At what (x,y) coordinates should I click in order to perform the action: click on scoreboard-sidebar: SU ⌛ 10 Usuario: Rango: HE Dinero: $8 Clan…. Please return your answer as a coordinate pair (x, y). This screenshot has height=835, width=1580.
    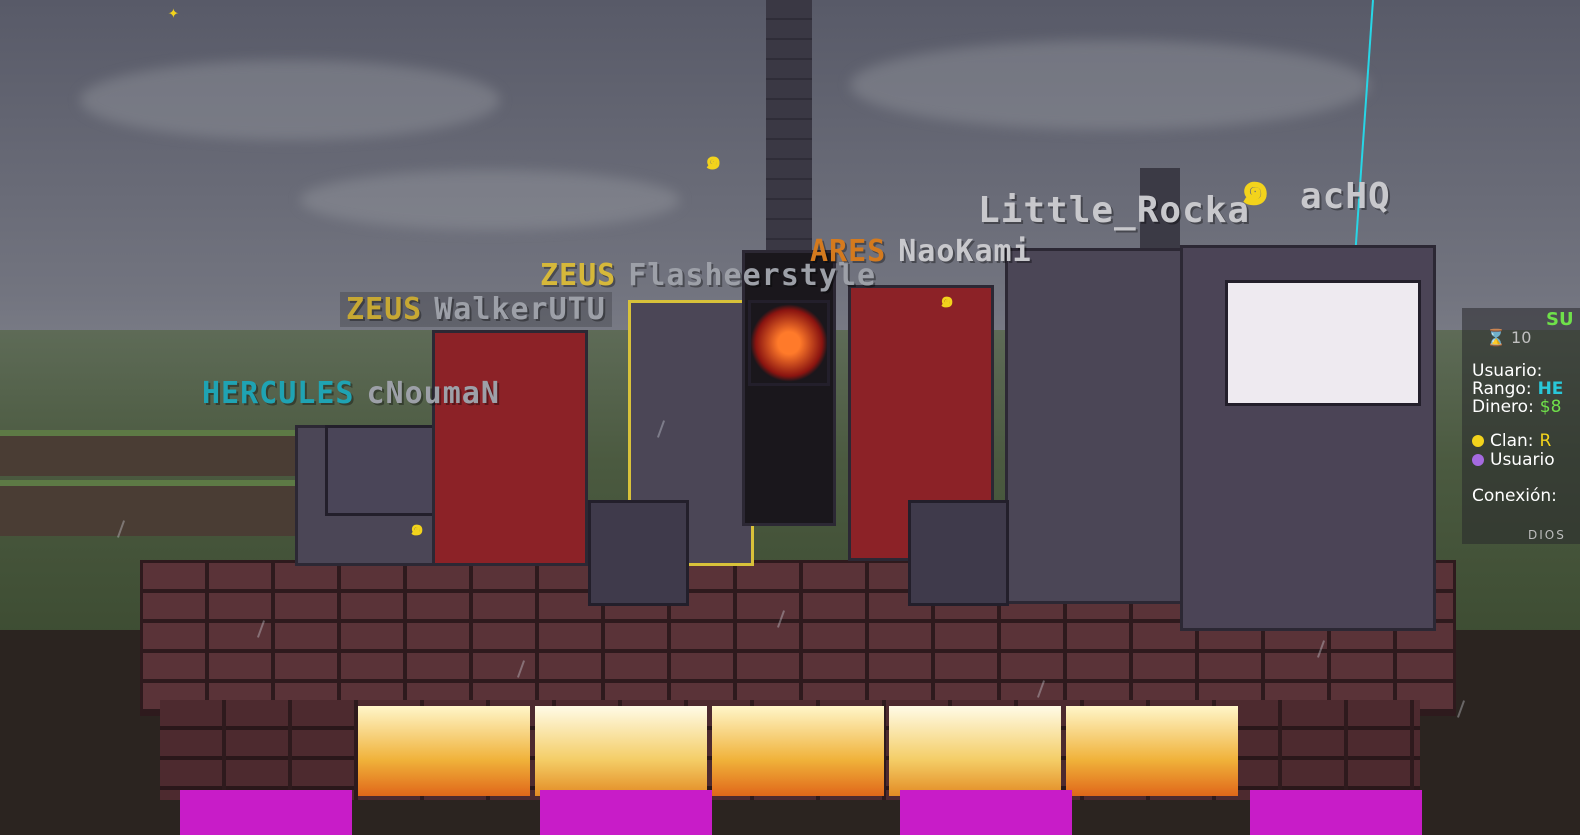
    Looking at the image, I should click on (1521, 426).